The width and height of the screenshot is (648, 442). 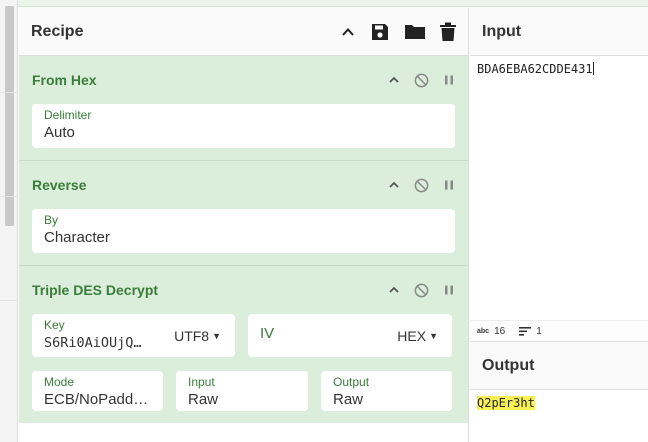 What do you see at coordinates (508, 365) in the screenshot?
I see `output-title: Output` at bounding box center [508, 365].